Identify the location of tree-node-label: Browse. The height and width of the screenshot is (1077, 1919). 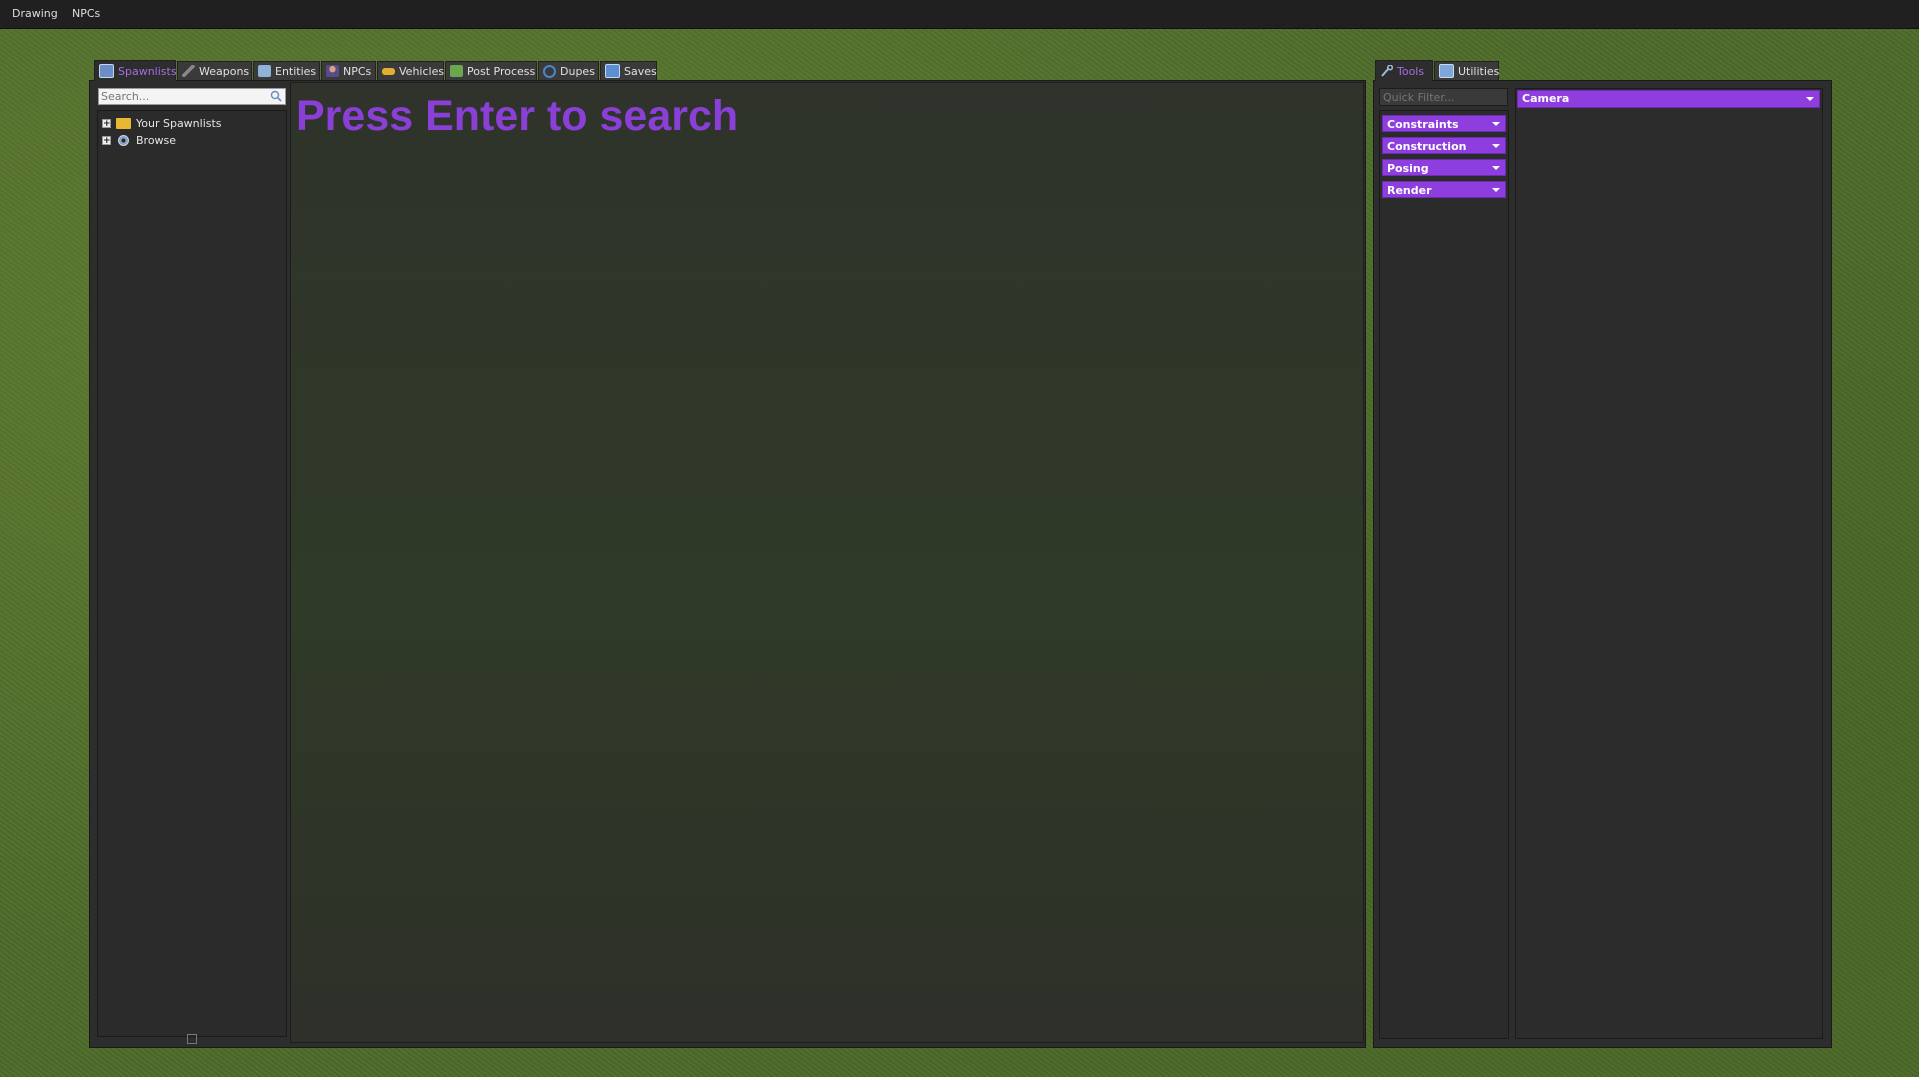
(156, 140).